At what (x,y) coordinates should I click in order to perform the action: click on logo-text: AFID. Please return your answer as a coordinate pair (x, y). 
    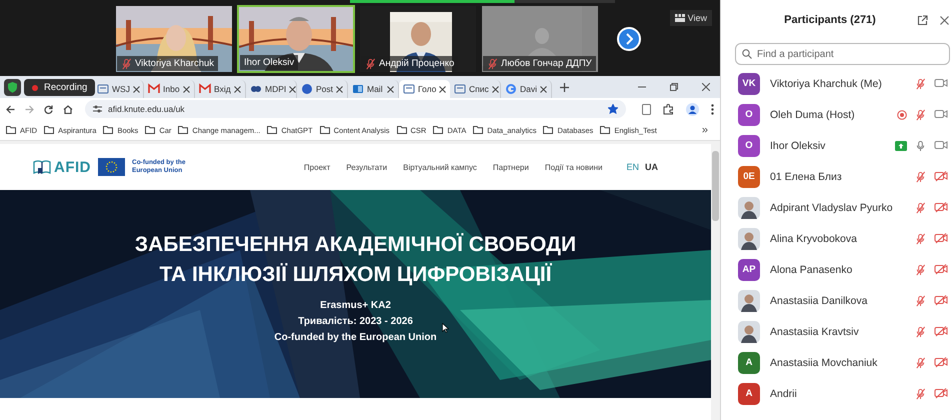
    Looking at the image, I should click on (72, 167).